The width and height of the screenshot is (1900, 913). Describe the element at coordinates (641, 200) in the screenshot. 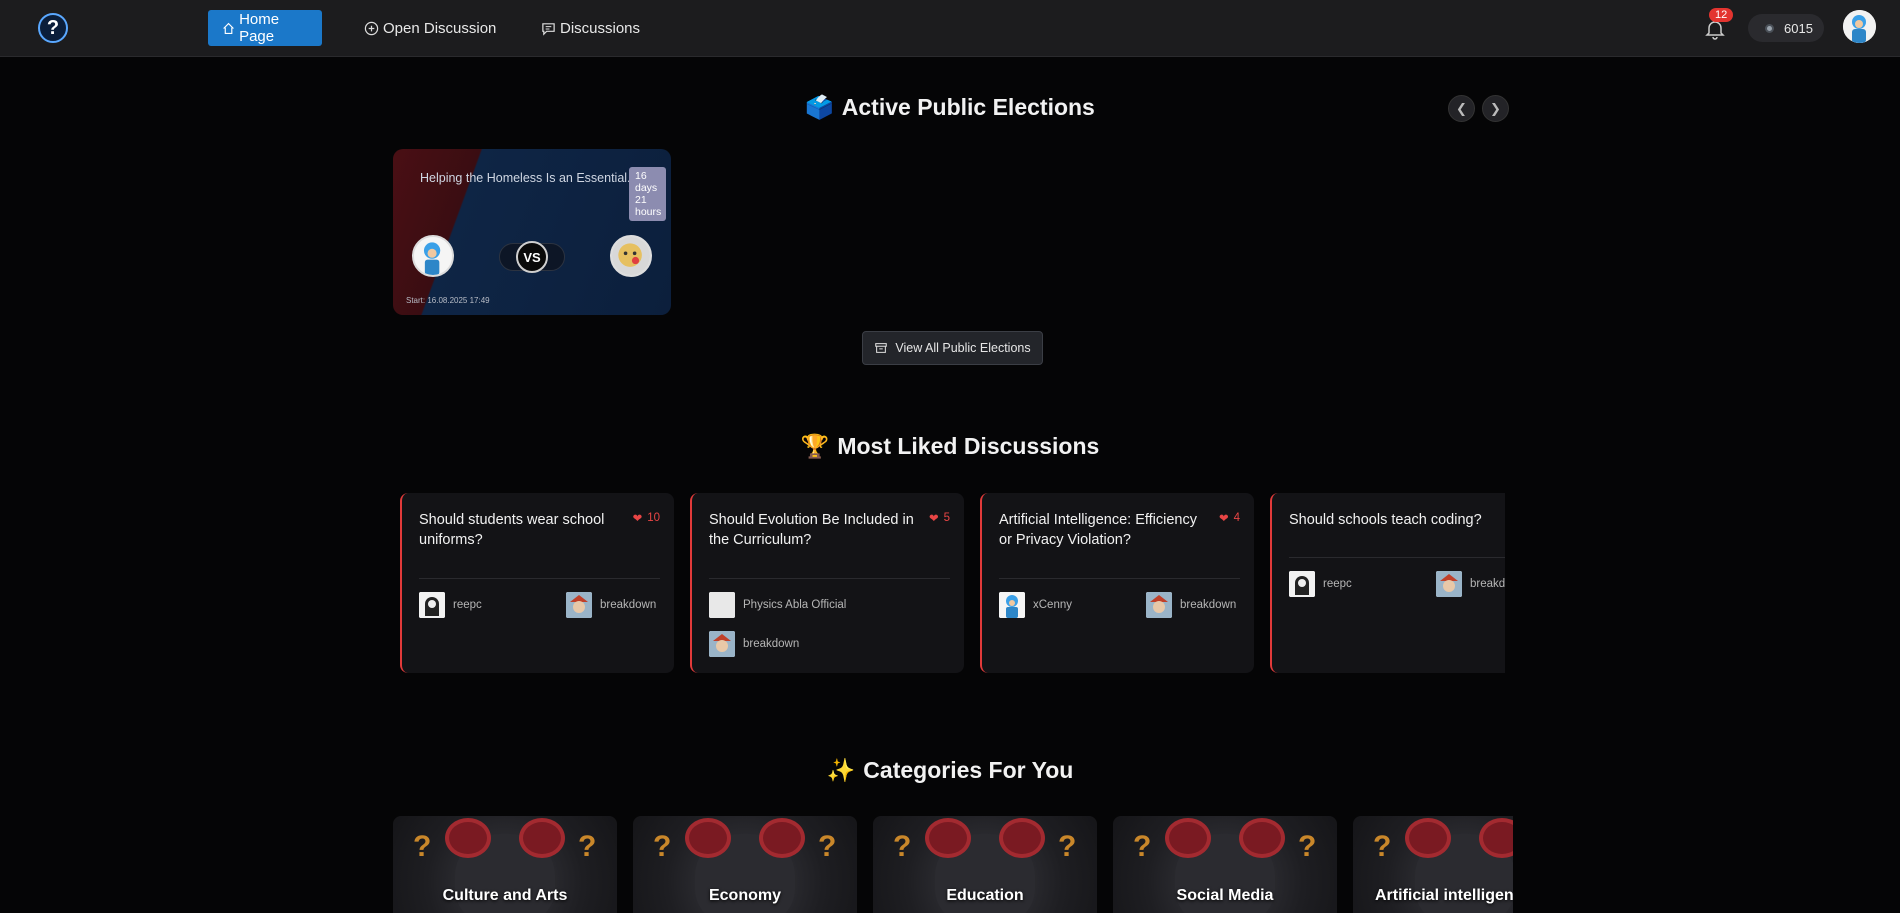

I see `time-hours-value: 21` at that location.